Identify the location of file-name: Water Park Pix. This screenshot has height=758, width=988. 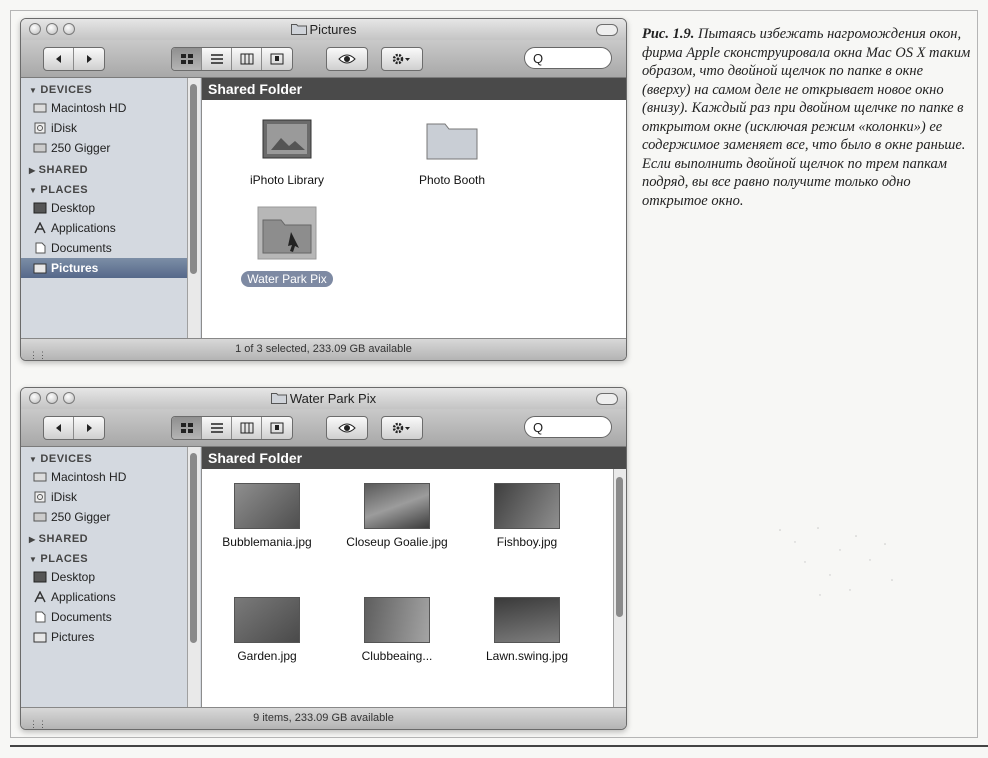
(287, 279).